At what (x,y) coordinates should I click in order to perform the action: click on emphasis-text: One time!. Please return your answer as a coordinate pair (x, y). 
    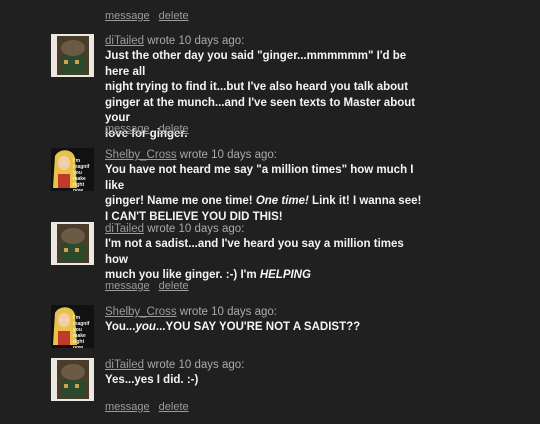
    Looking at the image, I should click on (282, 201).